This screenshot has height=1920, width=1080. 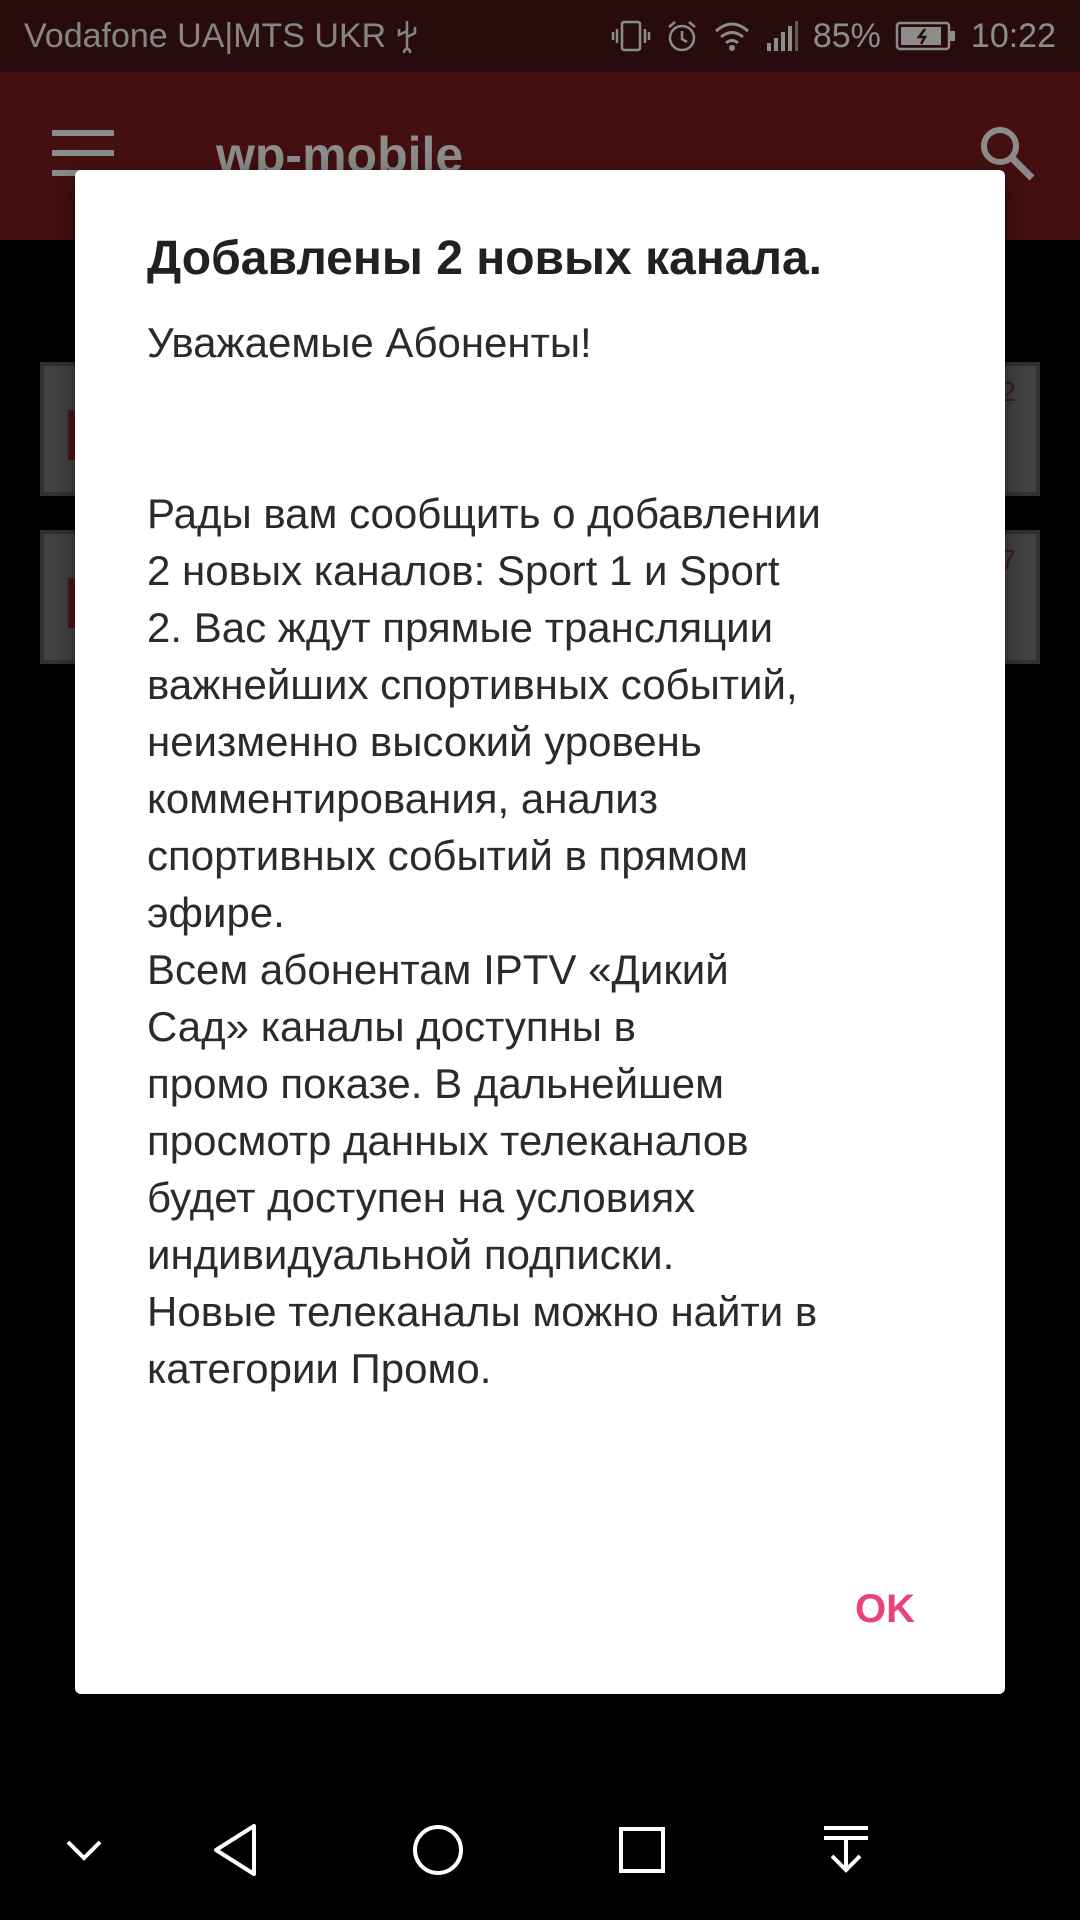 What do you see at coordinates (484, 258) in the screenshot?
I see `dialog-title: Добавлены 2 новых канала.` at bounding box center [484, 258].